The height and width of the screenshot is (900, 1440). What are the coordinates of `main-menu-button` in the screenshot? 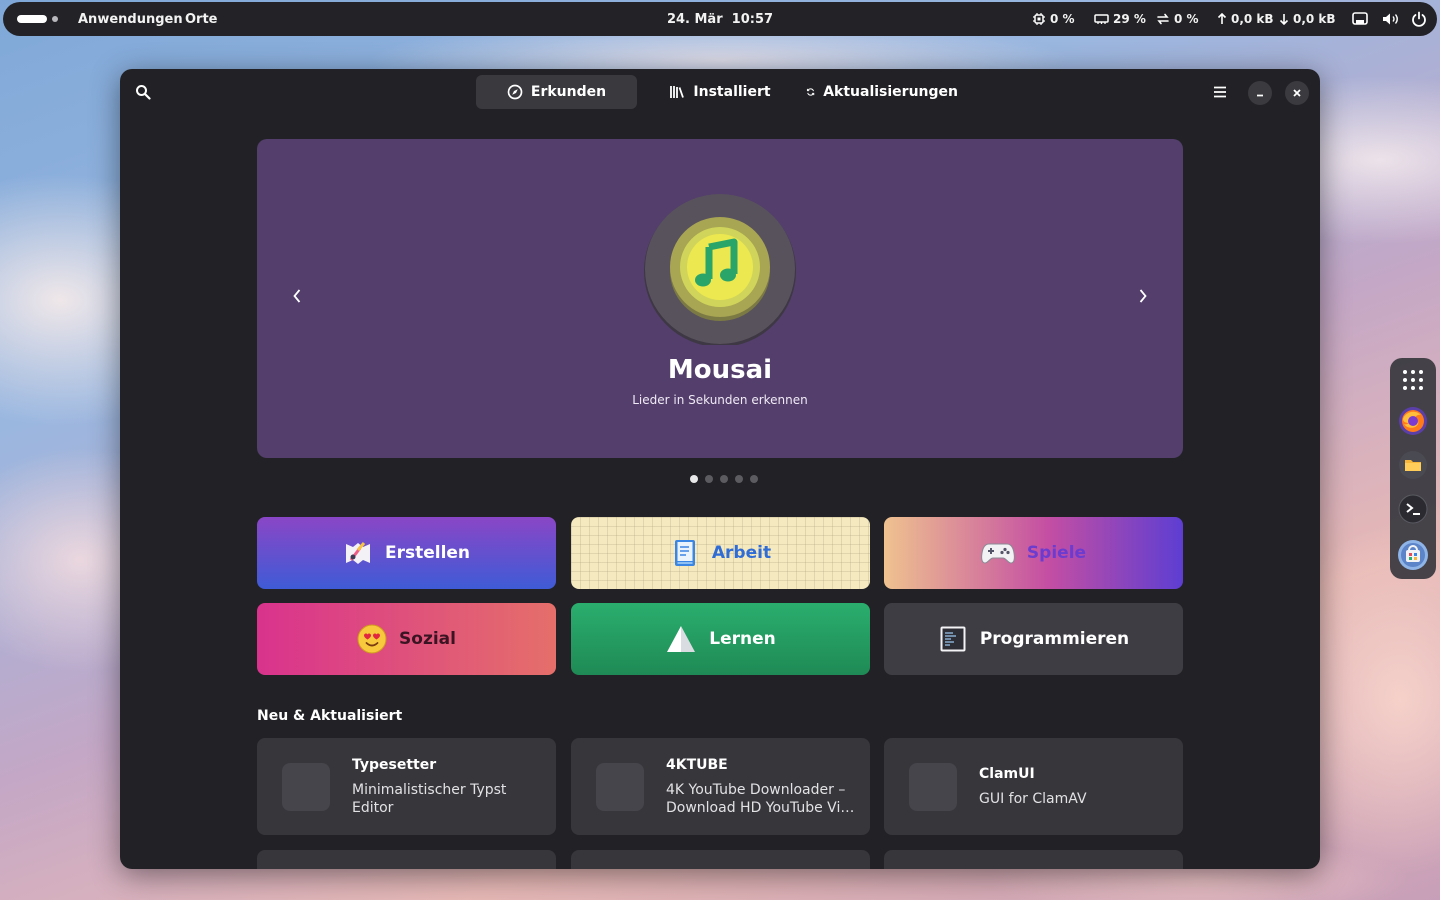 It's located at (1220, 92).